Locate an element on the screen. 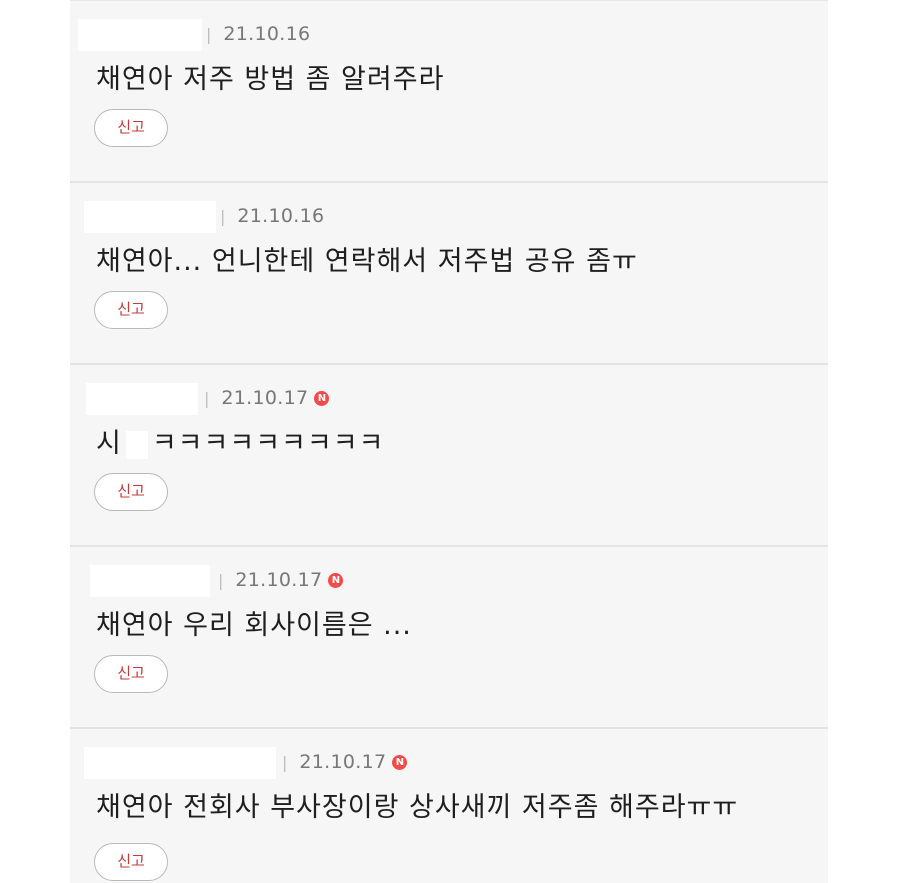 The height and width of the screenshot is (883, 900). comment-text-body: ㅋㅋㅋㅋㅋㅋㅋㅋㅋ is located at coordinates (268, 443).